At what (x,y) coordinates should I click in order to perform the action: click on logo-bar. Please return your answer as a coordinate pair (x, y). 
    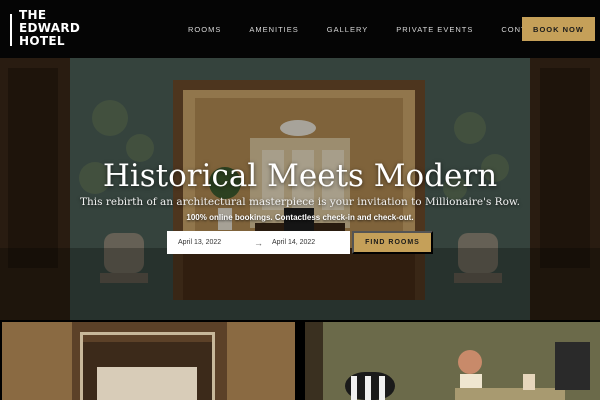
    Looking at the image, I should click on (11, 30).